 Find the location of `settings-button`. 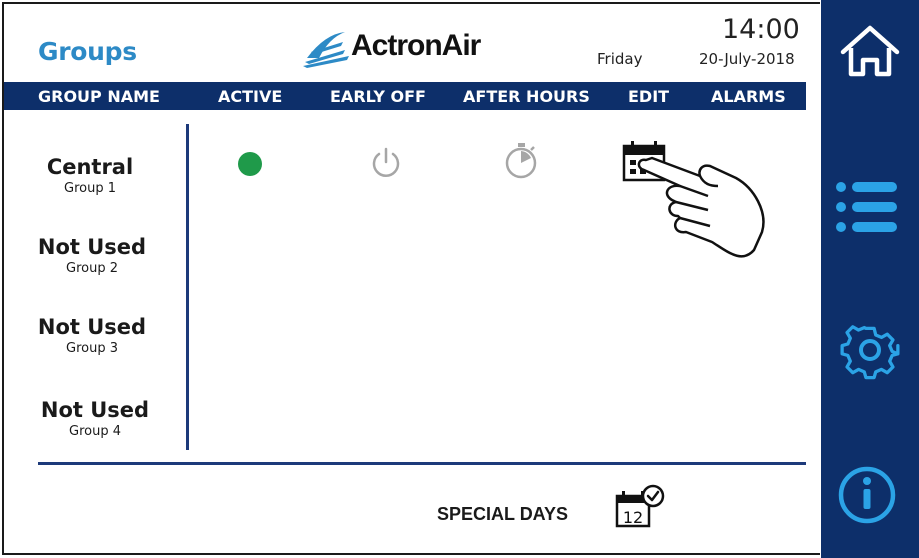

settings-button is located at coordinates (870, 353).